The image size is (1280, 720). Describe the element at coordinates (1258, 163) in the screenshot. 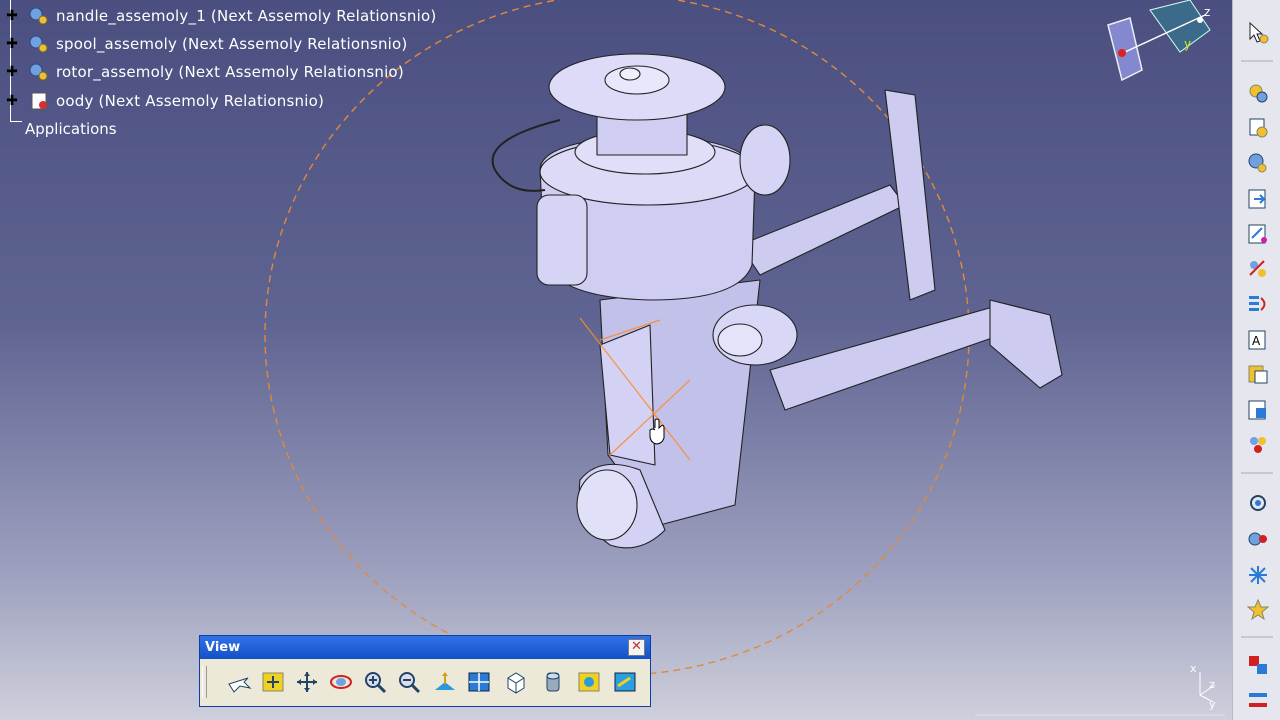

I see `insert-part-icon` at that location.